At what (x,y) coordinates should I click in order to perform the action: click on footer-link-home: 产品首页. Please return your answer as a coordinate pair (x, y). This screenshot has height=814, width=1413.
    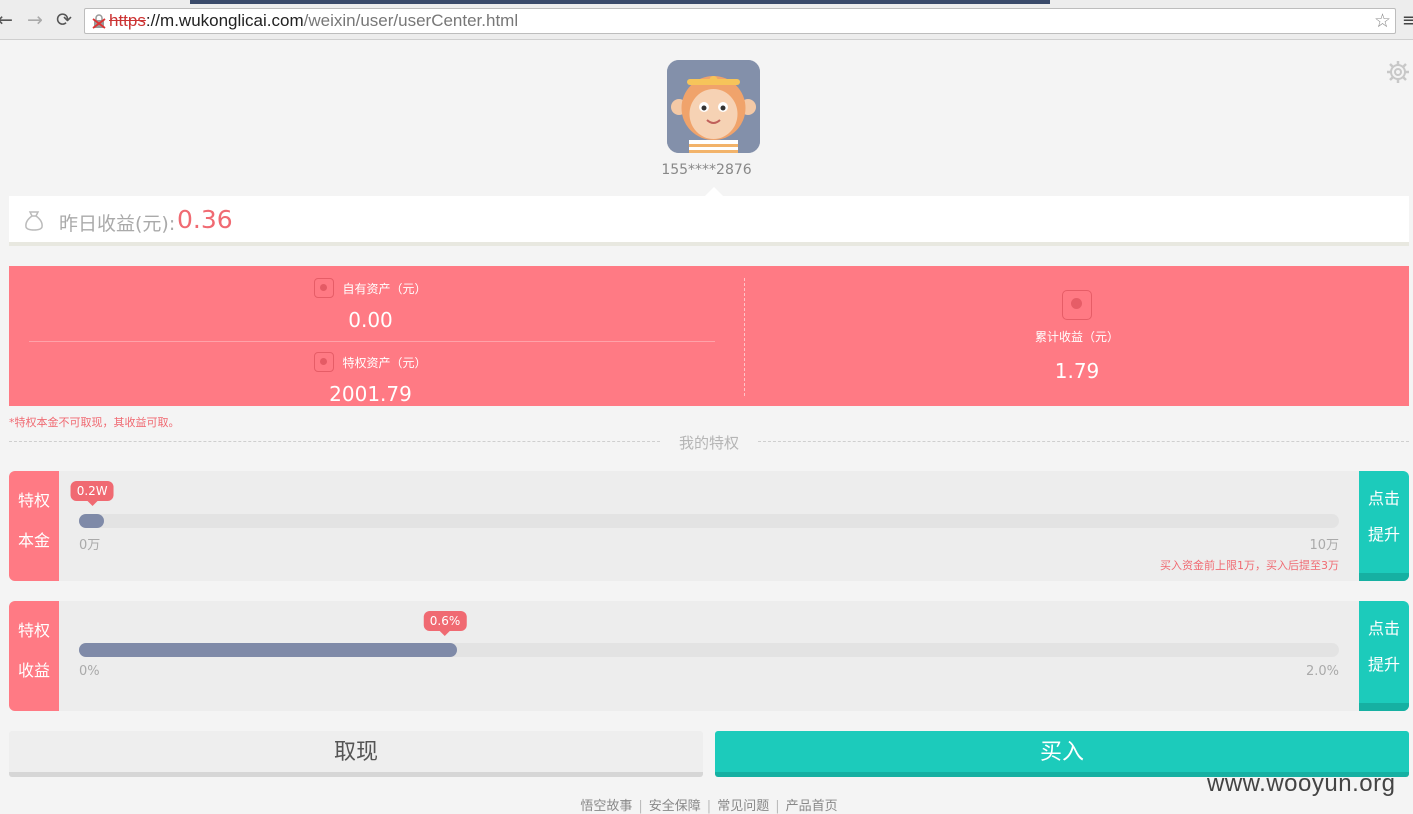
    Looking at the image, I should click on (812, 806).